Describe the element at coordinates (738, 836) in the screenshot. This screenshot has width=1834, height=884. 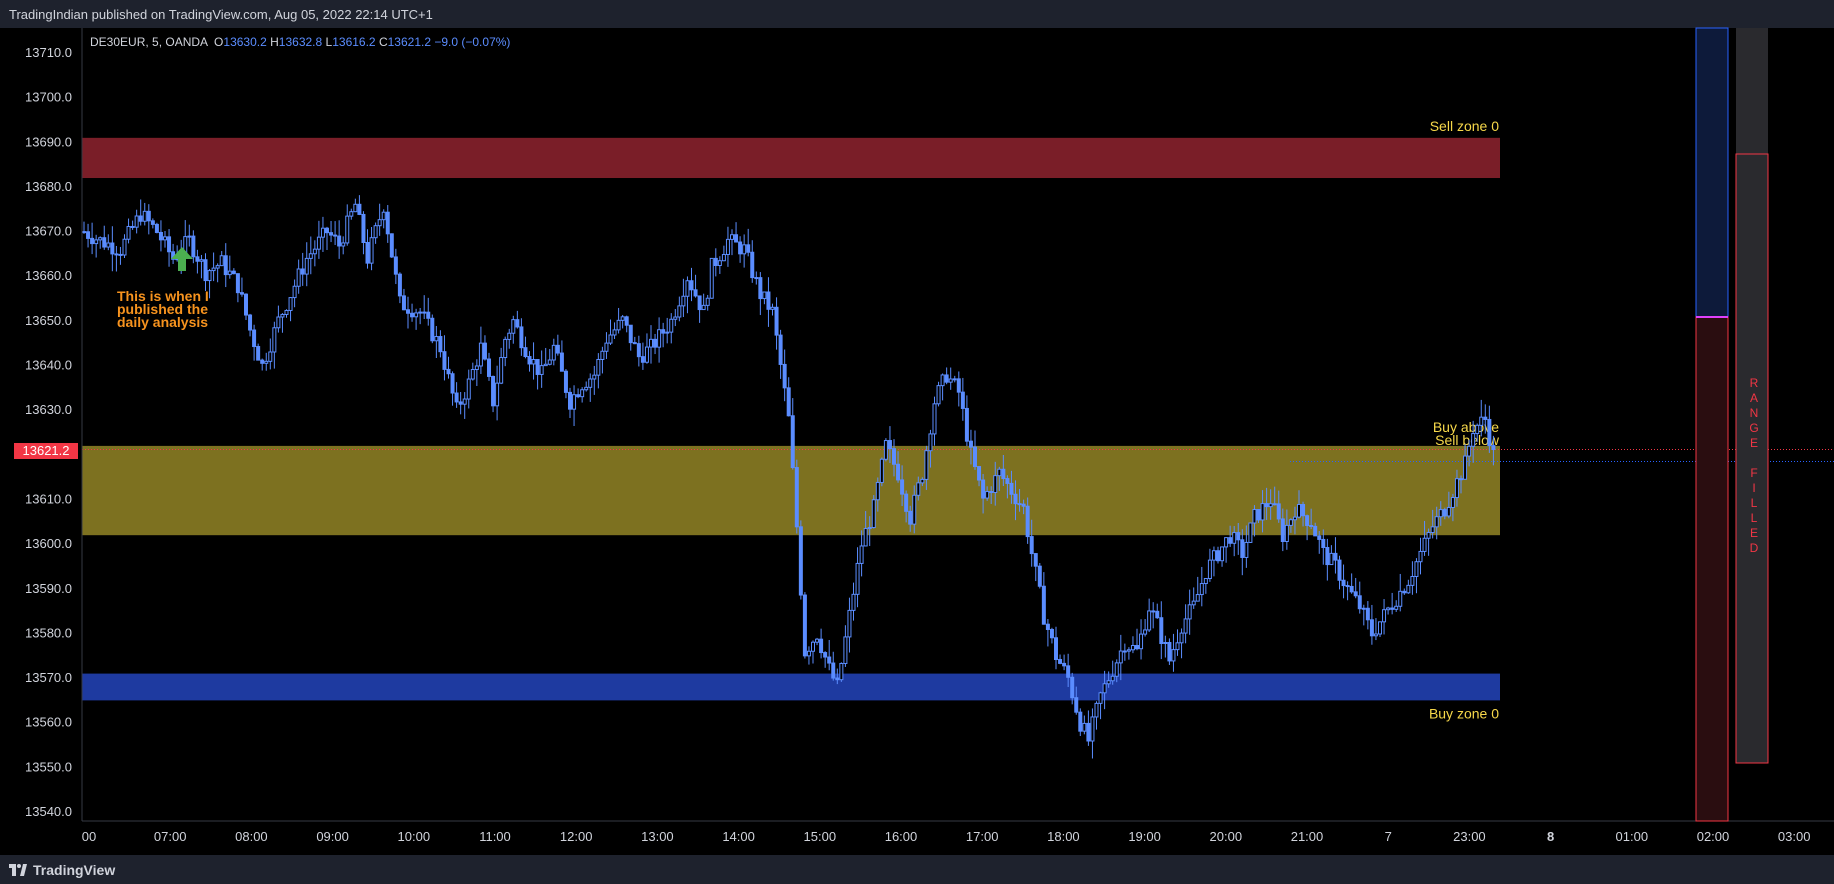
I see `x-tick-label: 14:00` at that location.